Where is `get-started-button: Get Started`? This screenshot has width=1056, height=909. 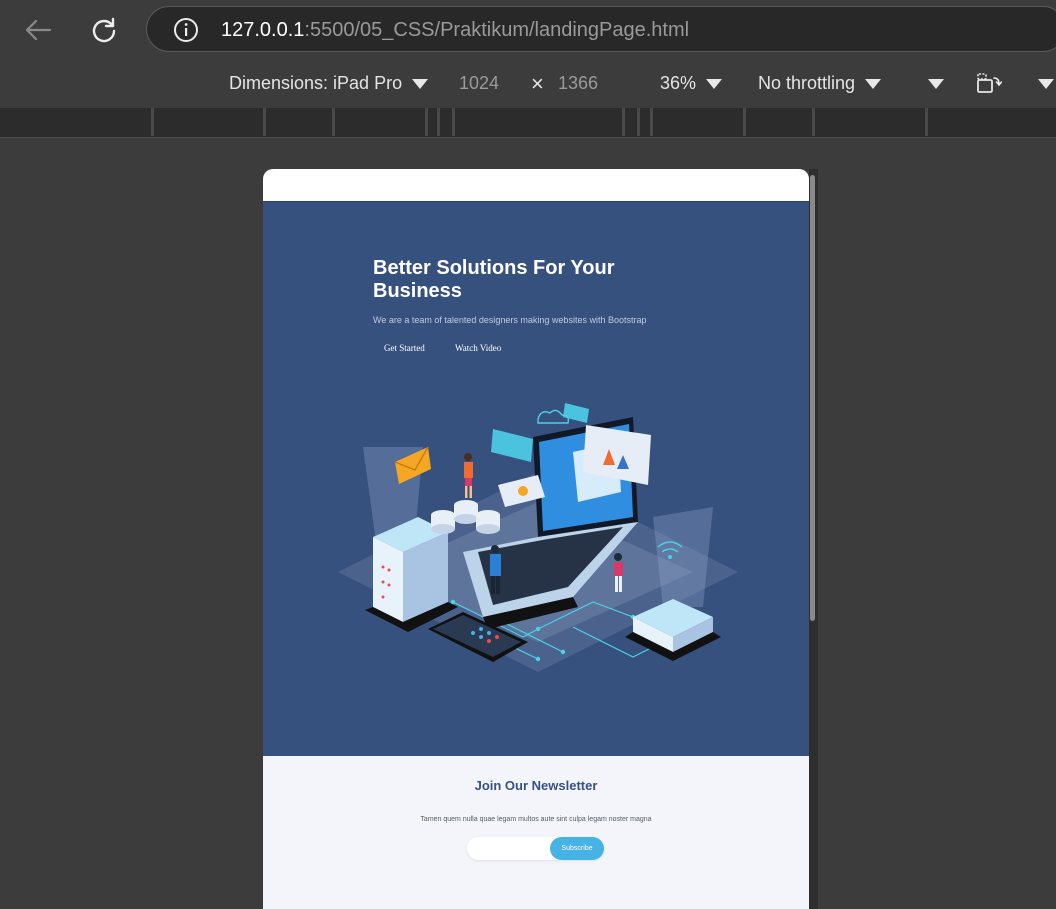 get-started-button: Get Started is located at coordinates (404, 348).